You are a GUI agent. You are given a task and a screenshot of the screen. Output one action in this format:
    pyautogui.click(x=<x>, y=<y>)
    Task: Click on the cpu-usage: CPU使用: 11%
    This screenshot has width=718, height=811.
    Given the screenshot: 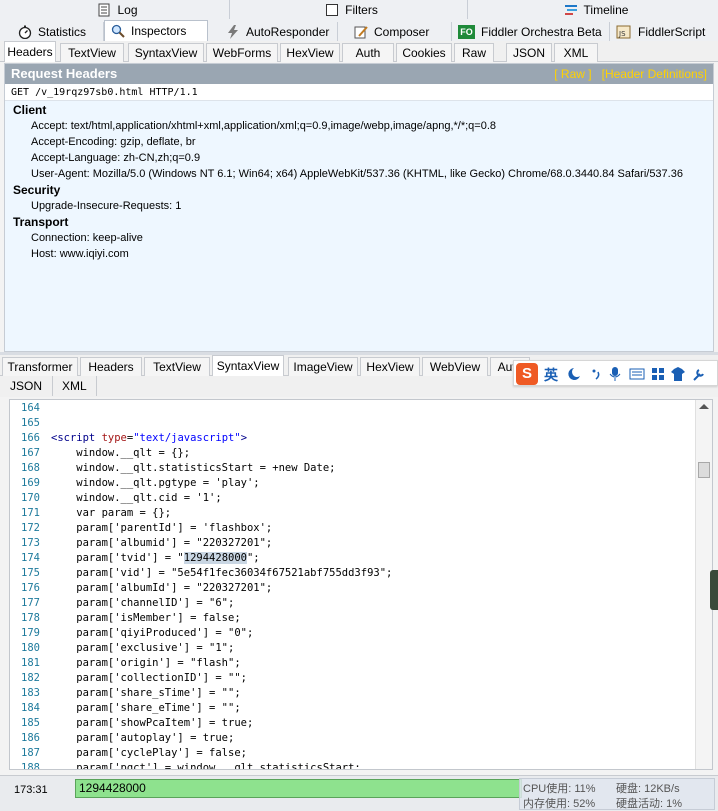 What is the action you would take?
    pyautogui.click(x=559, y=789)
    